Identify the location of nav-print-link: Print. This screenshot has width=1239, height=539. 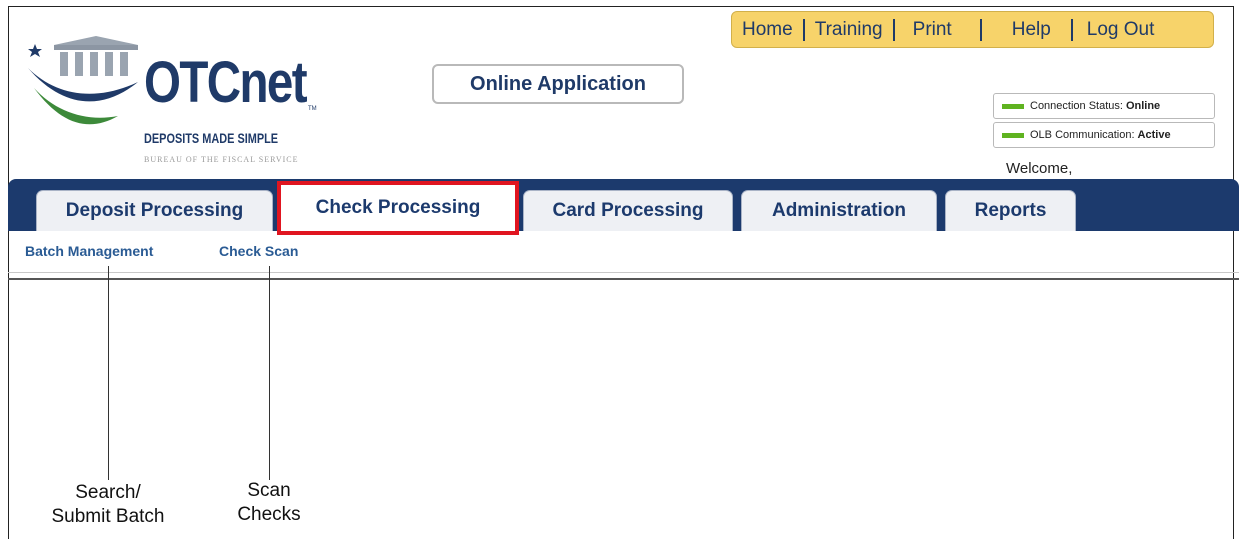
(937, 30).